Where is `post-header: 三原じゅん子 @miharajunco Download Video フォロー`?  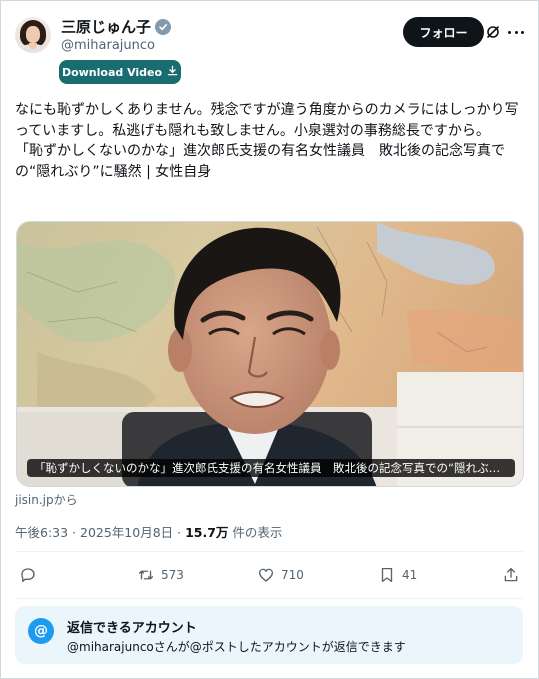
post-header: 三原じゅん子 @miharajunco Download Video フォロー is located at coordinates (269, 49).